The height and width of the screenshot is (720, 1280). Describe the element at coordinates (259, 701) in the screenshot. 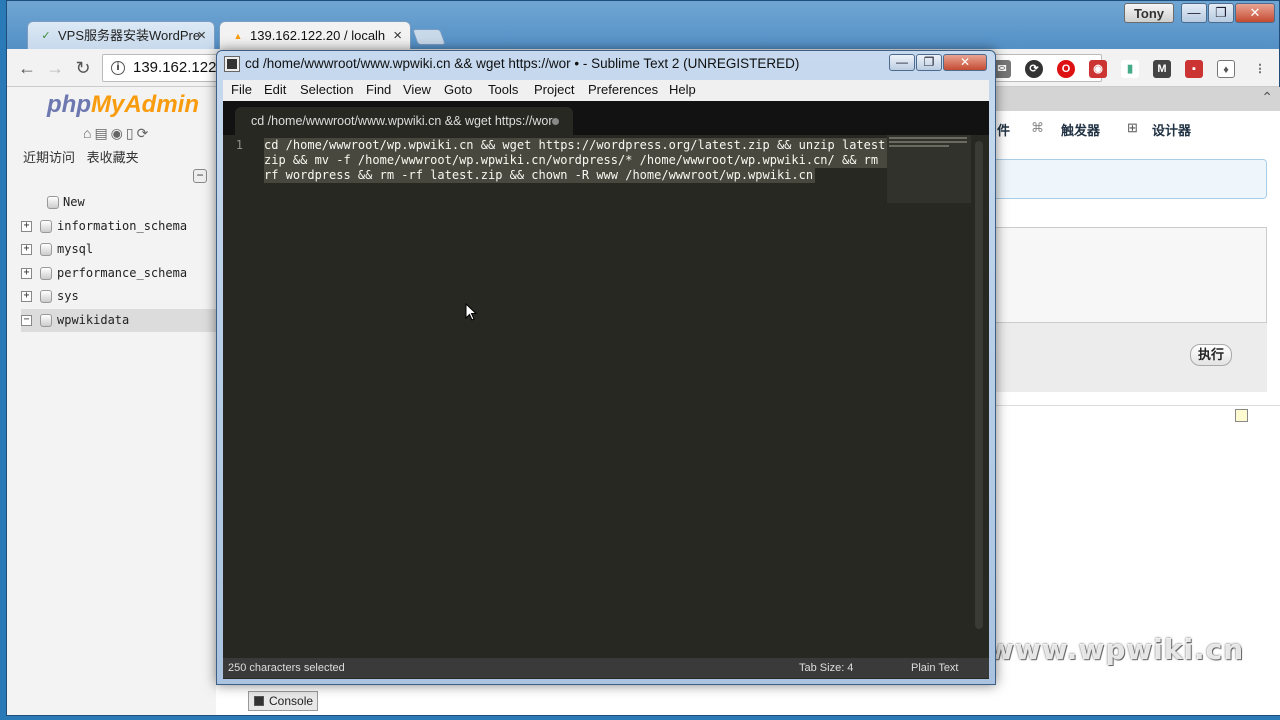

I see `console-icon` at that location.